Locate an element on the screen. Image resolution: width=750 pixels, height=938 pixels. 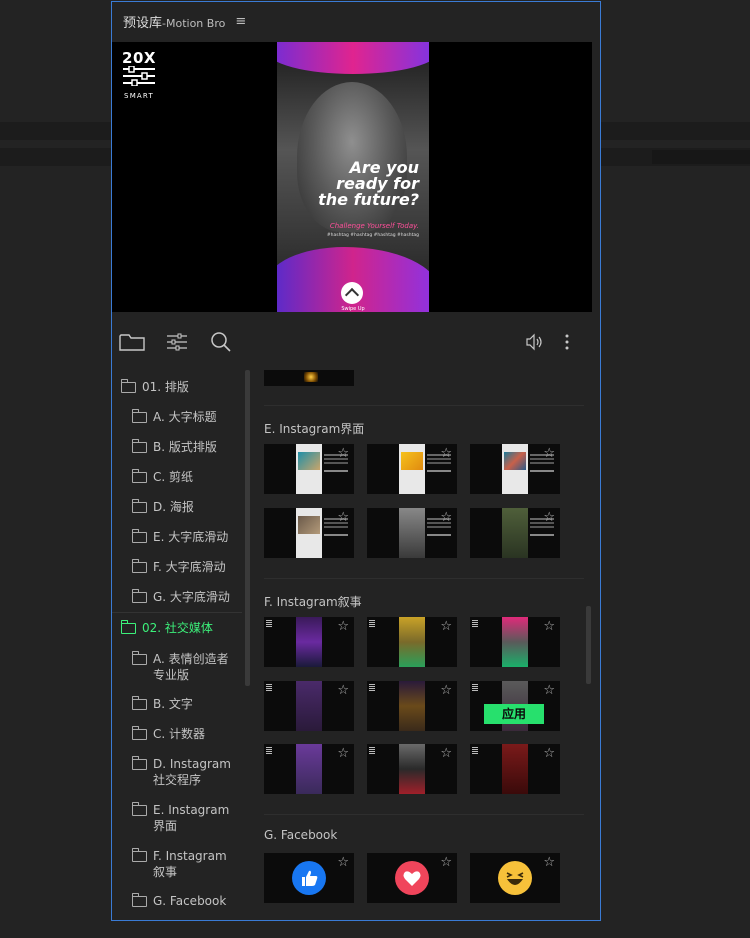
section-title: G. Facebook is located at coordinates (301, 835).